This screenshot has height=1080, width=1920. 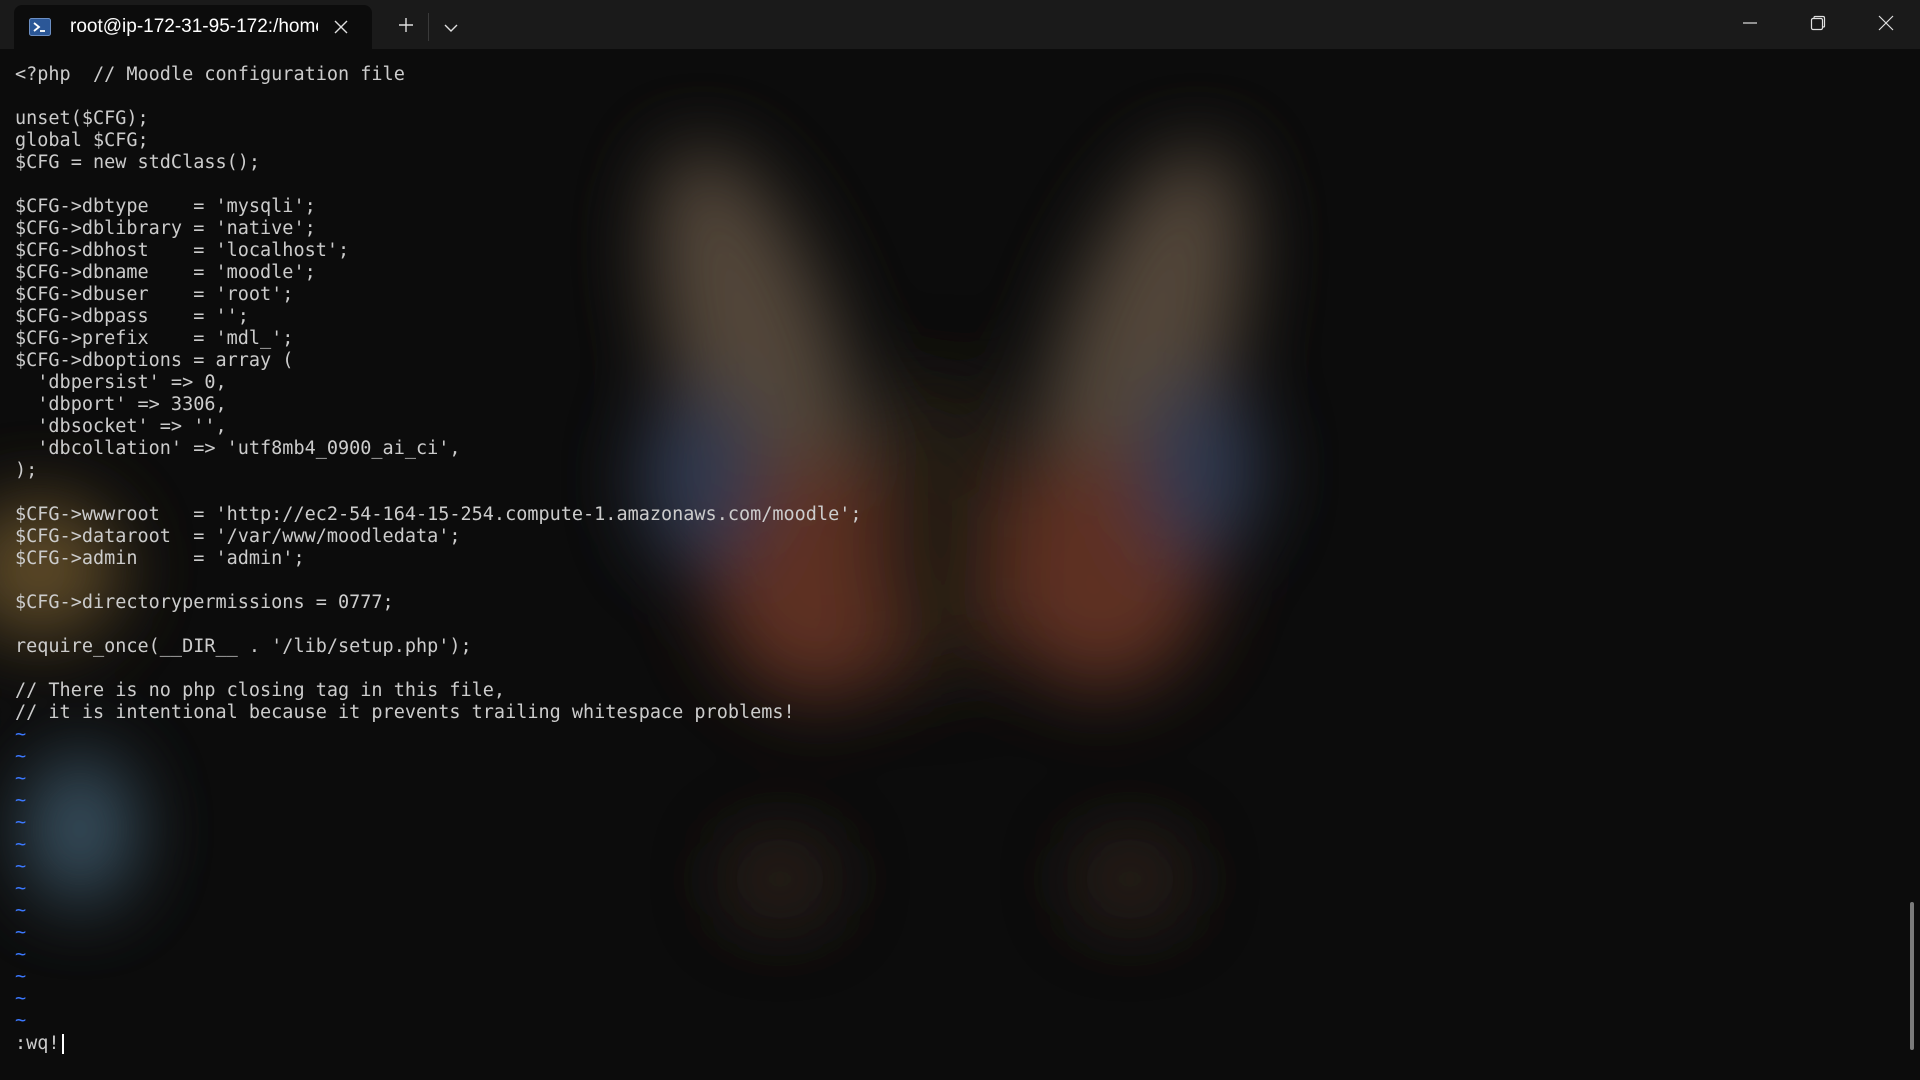 I want to click on code-line: );, so click(x=26, y=470).